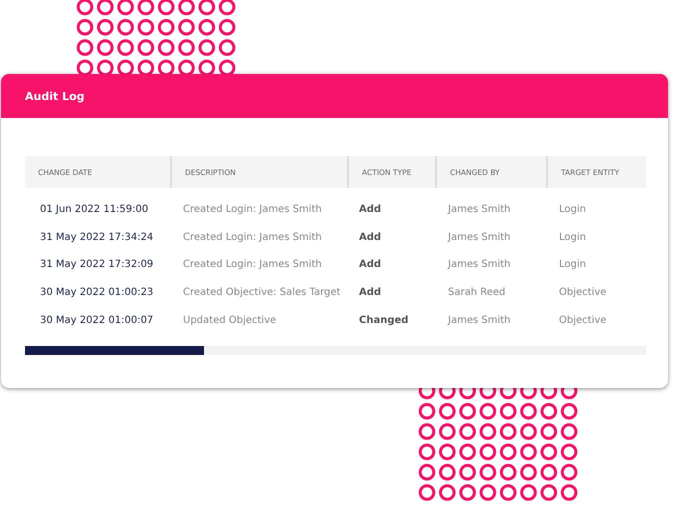  What do you see at coordinates (261, 292) in the screenshot?
I see `table-cell: Created Objective: Sales Target` at bounding box center [261, 292].